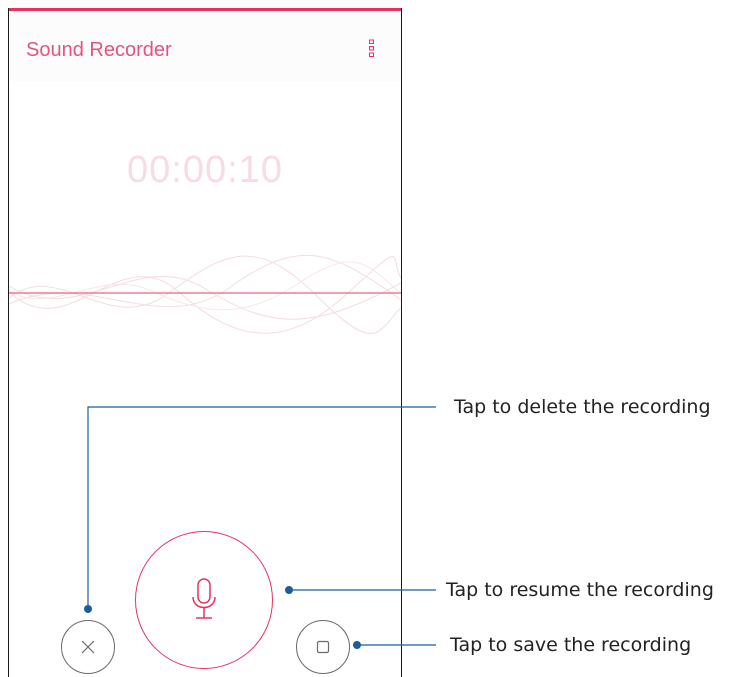  Describe the element at coordinates (571, 645) in the screenshot. I see `callout-save: Tap to save the recording` at that location.